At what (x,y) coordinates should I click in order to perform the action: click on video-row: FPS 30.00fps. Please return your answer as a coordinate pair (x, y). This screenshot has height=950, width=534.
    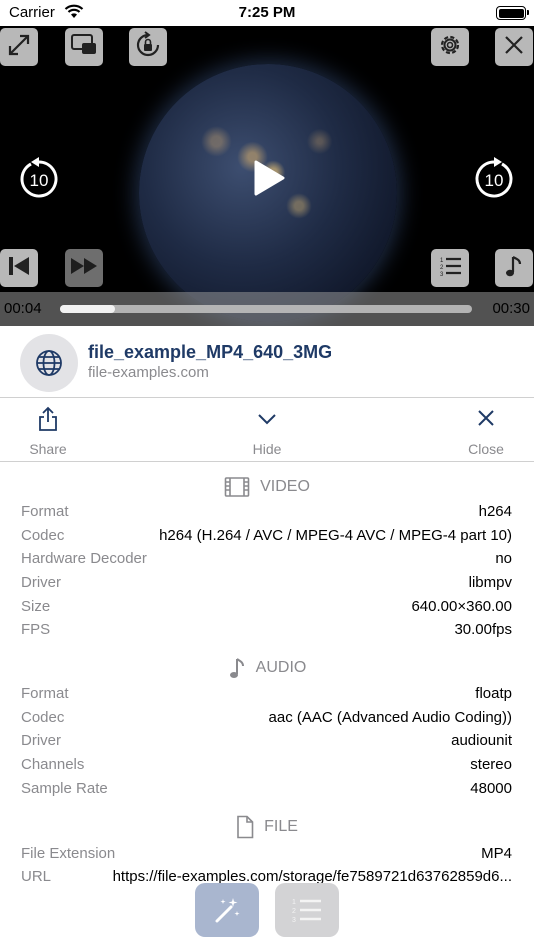
    Looking at the image, I should click on (266, 632).